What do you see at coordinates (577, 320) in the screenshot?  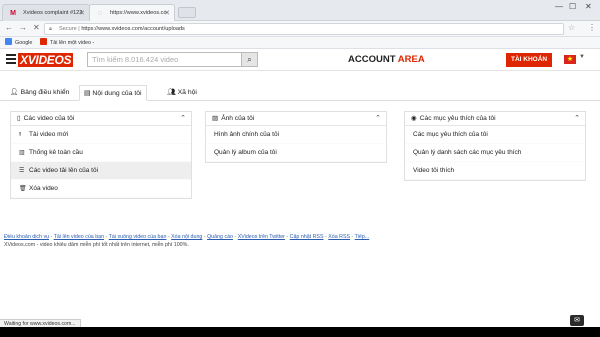 I see `chat-icon: ✉` at bounding box center [577, 320].